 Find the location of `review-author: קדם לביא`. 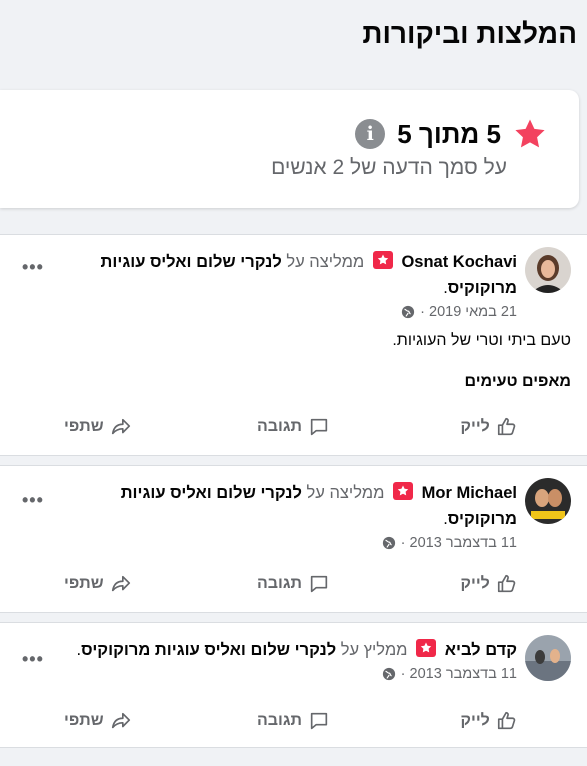

review-author: קדם לביא is located at coordinates (481, 650).